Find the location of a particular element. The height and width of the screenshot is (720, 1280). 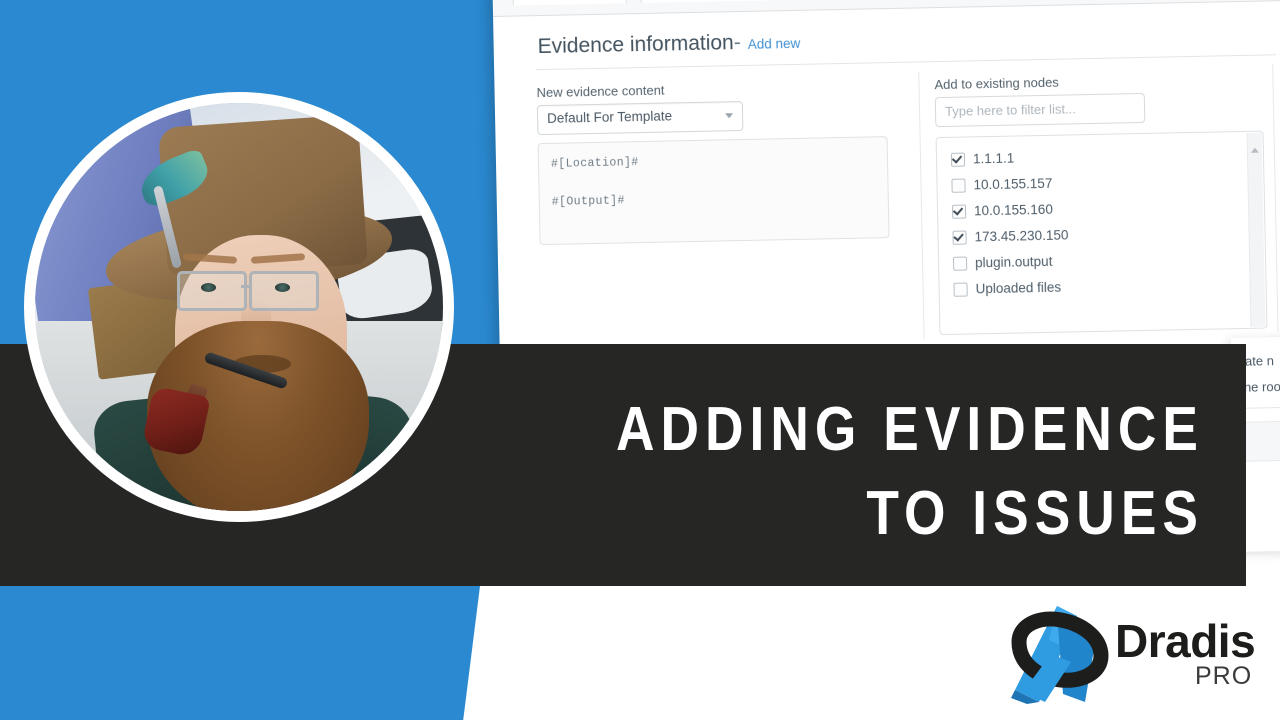

node-list-scrollbar is located at coordinates (1256, 229).